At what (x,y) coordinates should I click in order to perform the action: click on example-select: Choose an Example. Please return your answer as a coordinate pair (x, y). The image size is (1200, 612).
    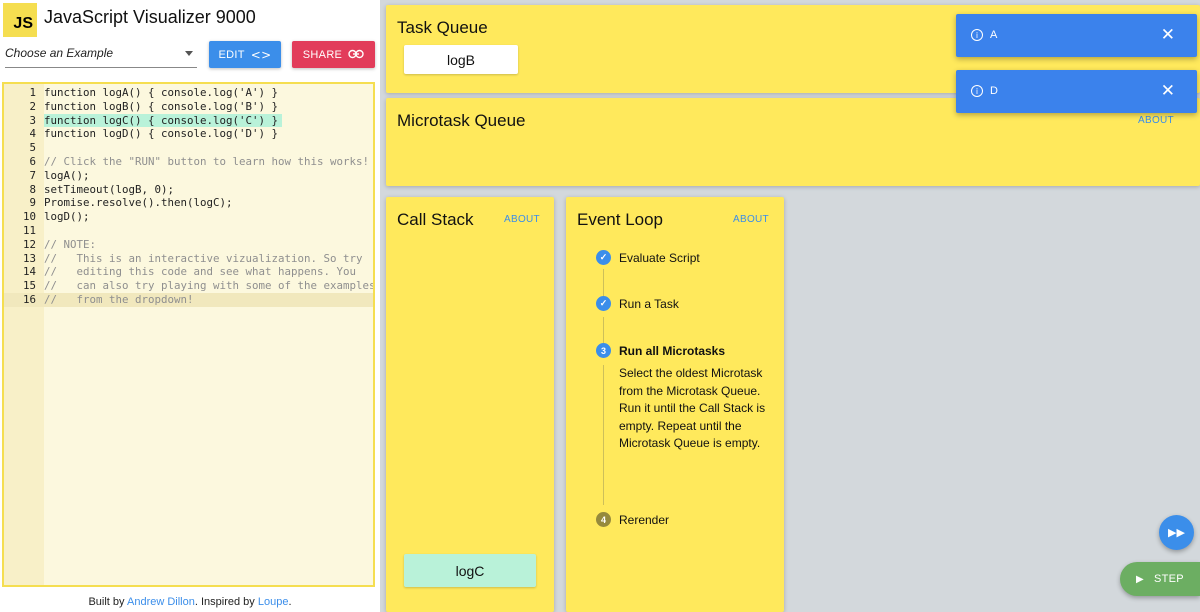
    Looking at the image, I should click on (101, 56).